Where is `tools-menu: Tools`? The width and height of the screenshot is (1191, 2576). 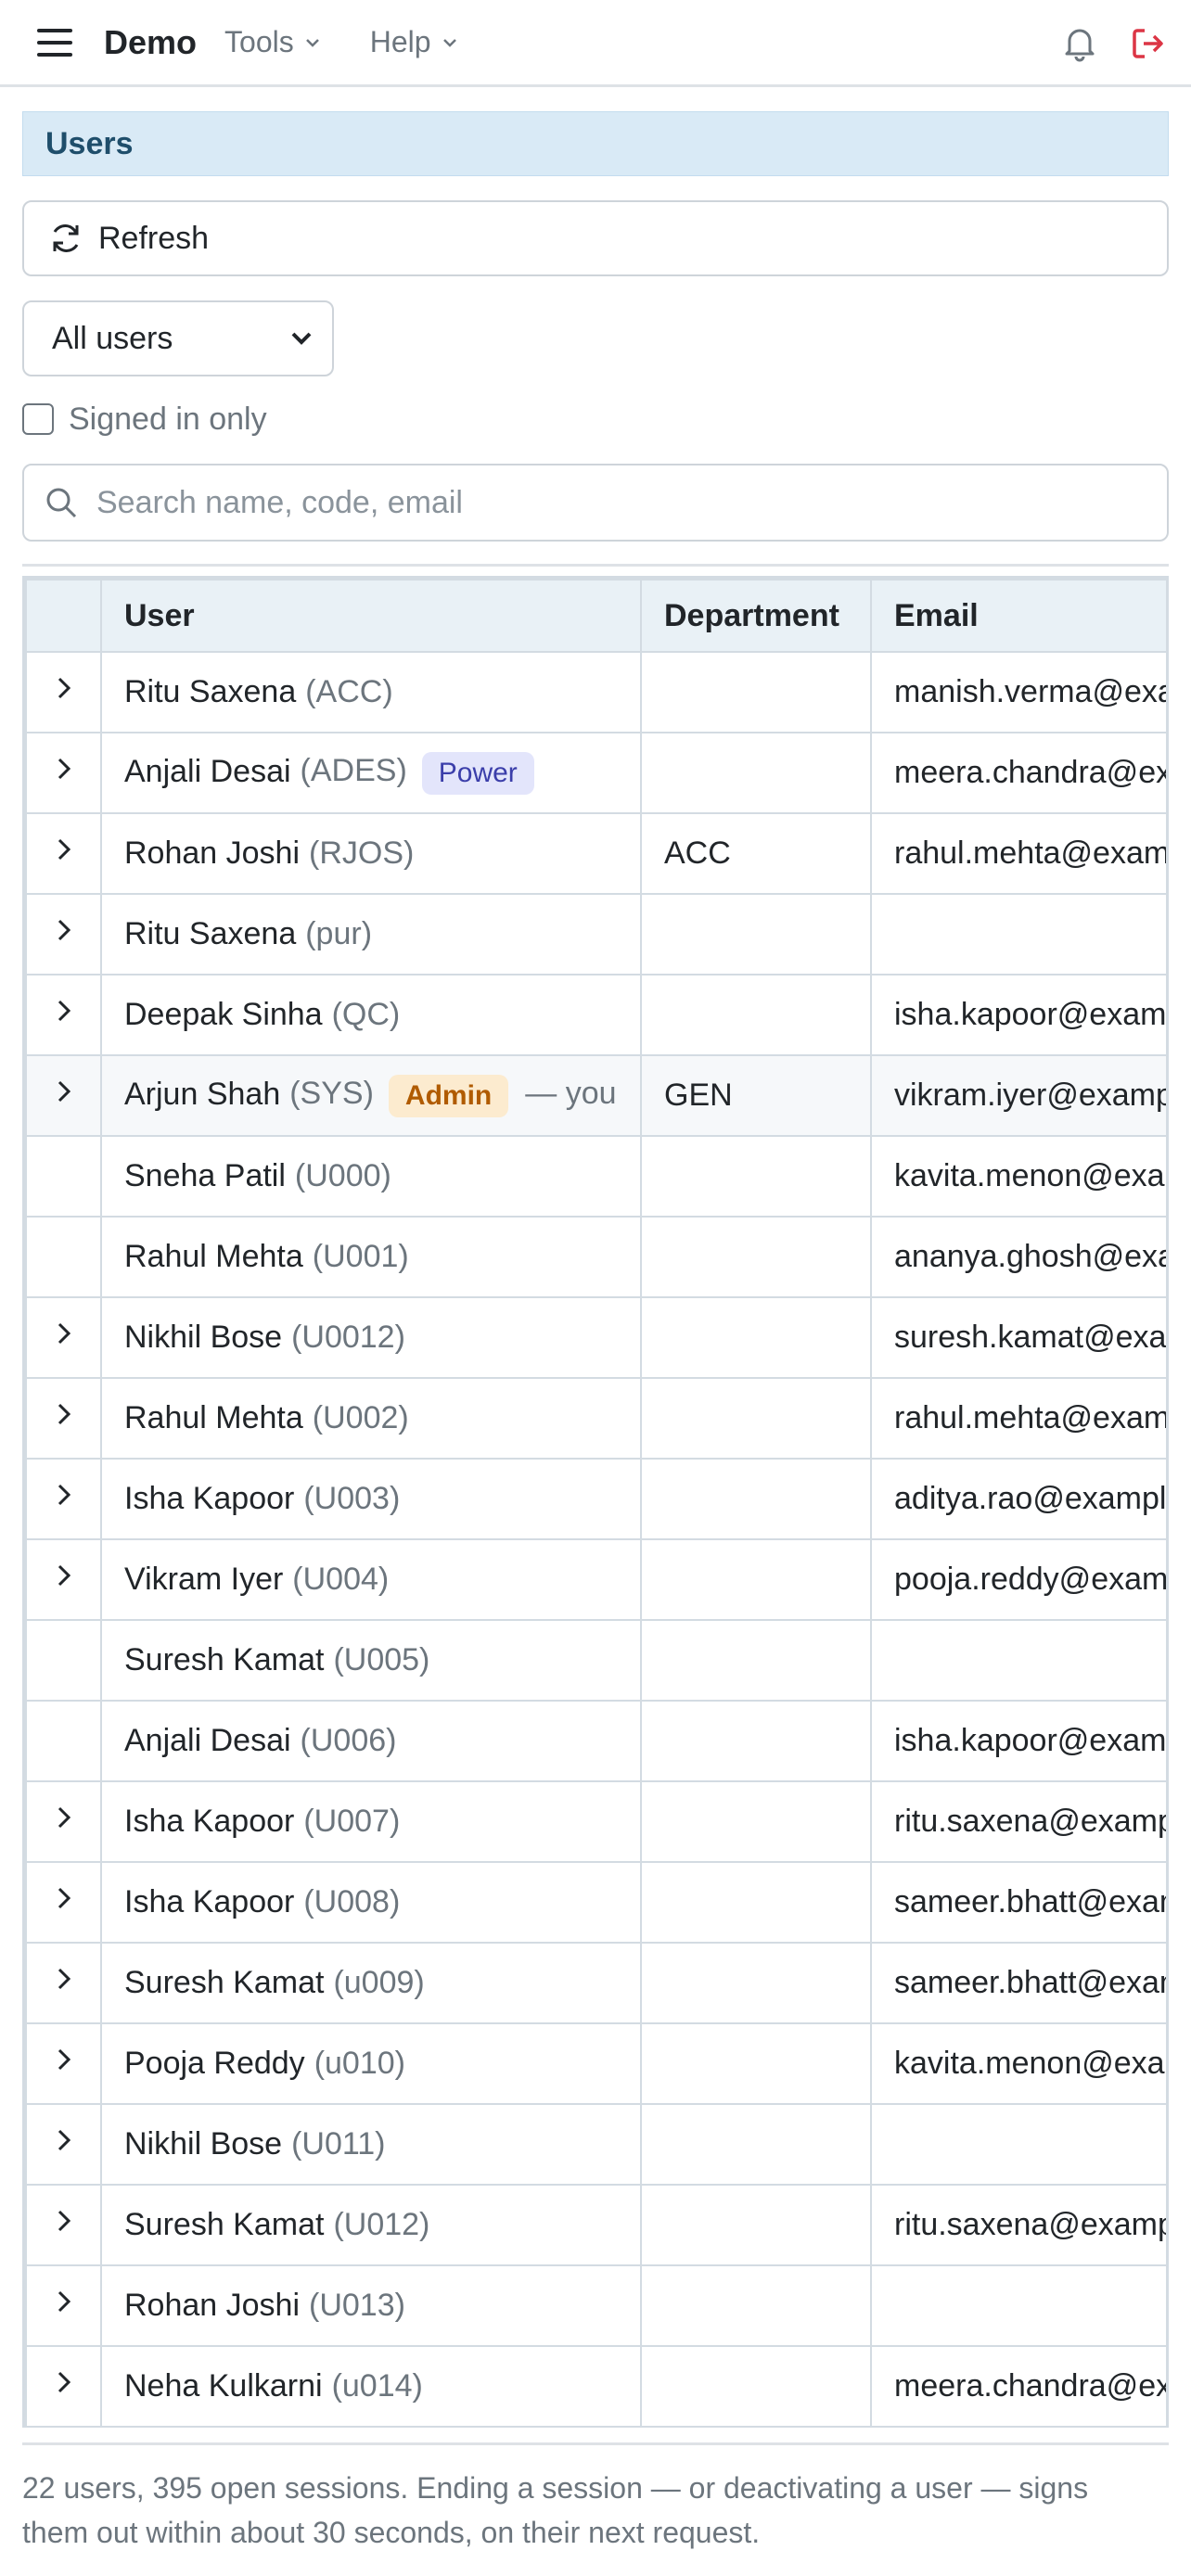 tools-menu: Tools is located at coordinates (273, 42).